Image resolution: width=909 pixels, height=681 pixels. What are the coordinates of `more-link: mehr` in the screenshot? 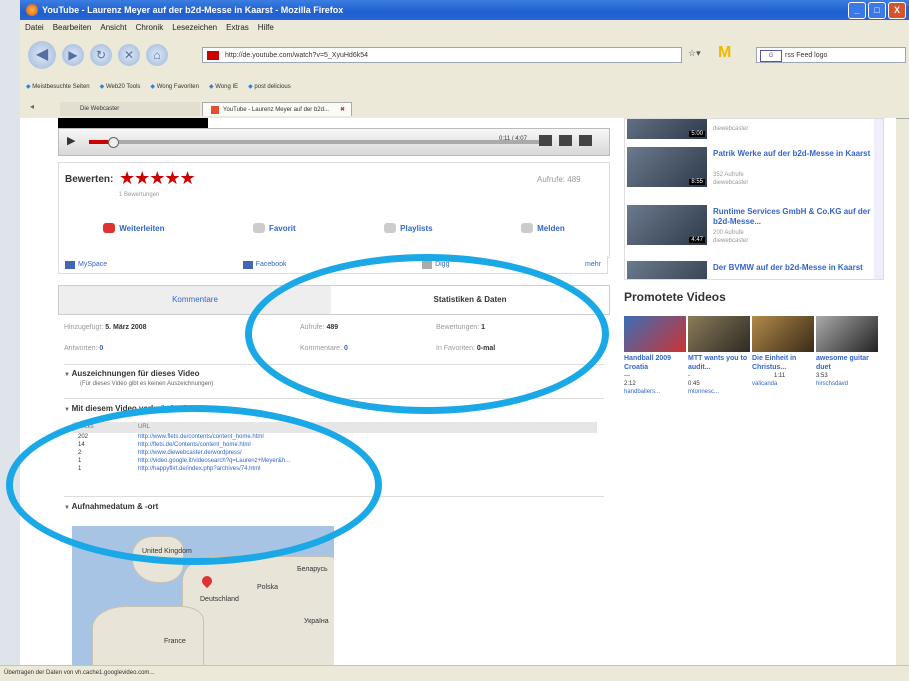 It's located at (593, 264).